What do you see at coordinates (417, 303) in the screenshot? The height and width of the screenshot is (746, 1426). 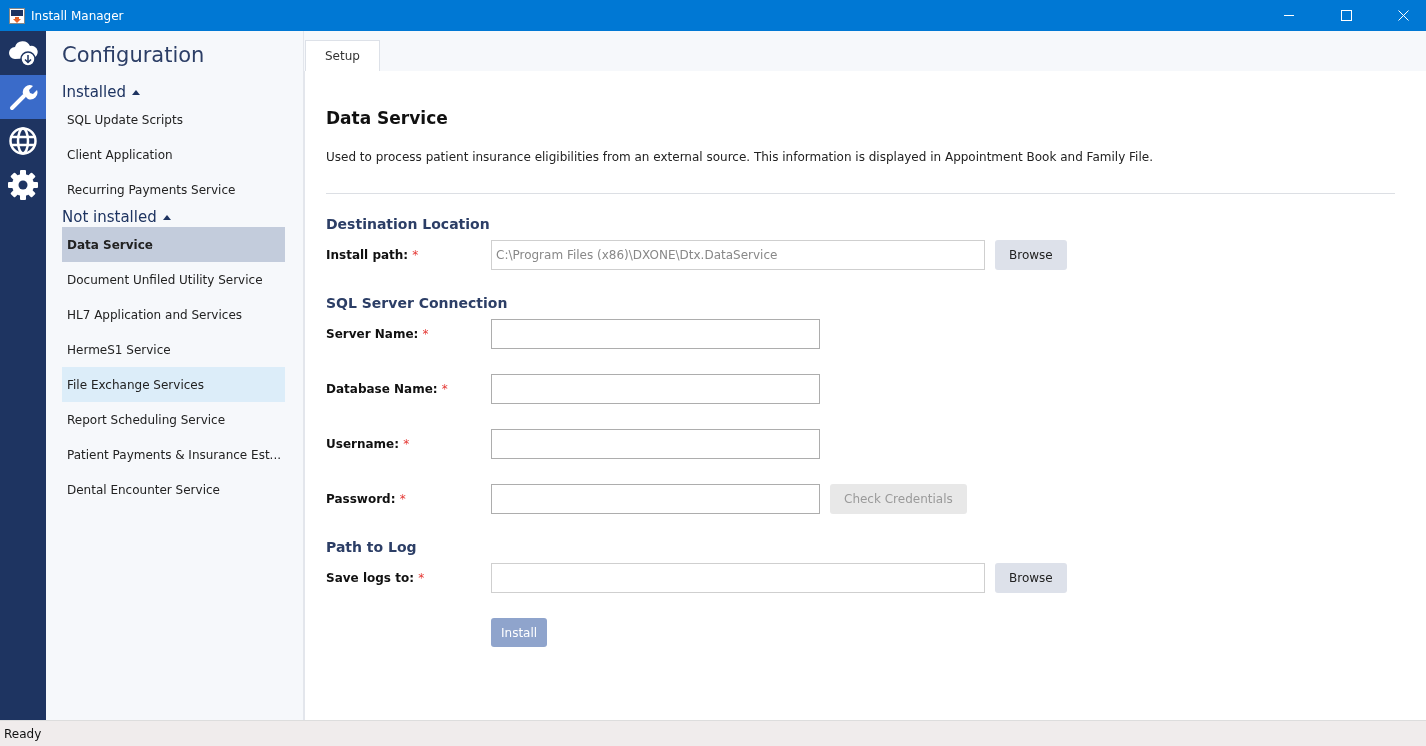 I see `section-heading: SQL Server Connection` at bounding box center [417, 303].